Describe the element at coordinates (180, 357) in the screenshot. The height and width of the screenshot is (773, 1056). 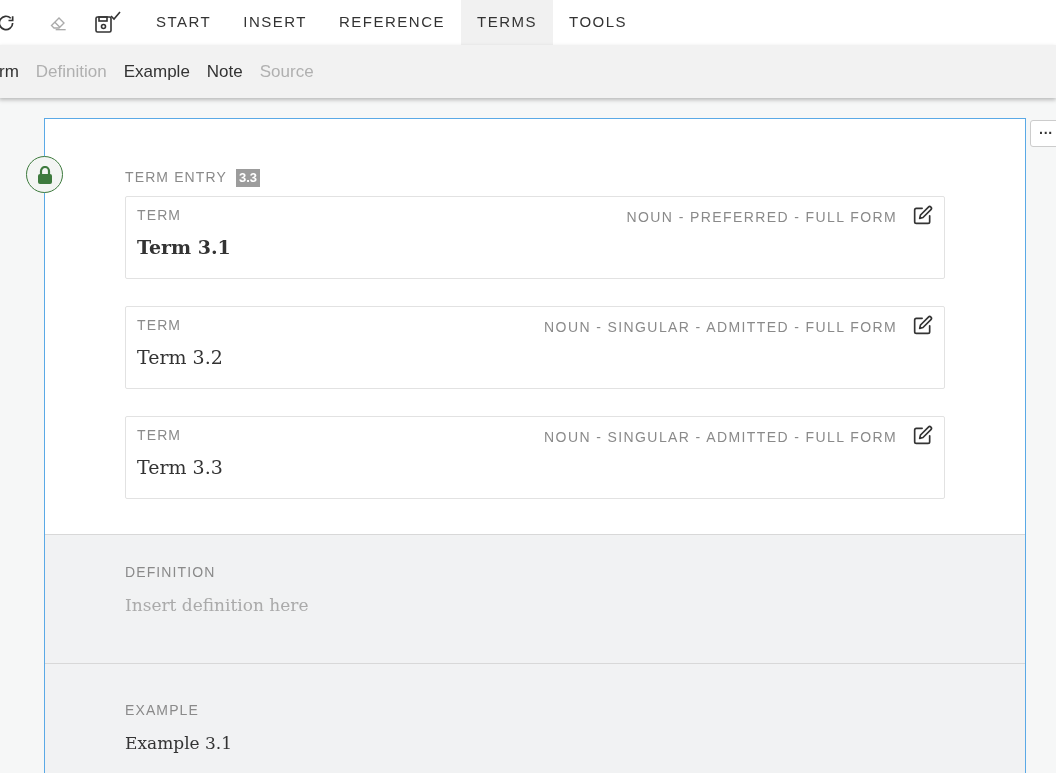
I see `term-value: Term 3.2` at that location.